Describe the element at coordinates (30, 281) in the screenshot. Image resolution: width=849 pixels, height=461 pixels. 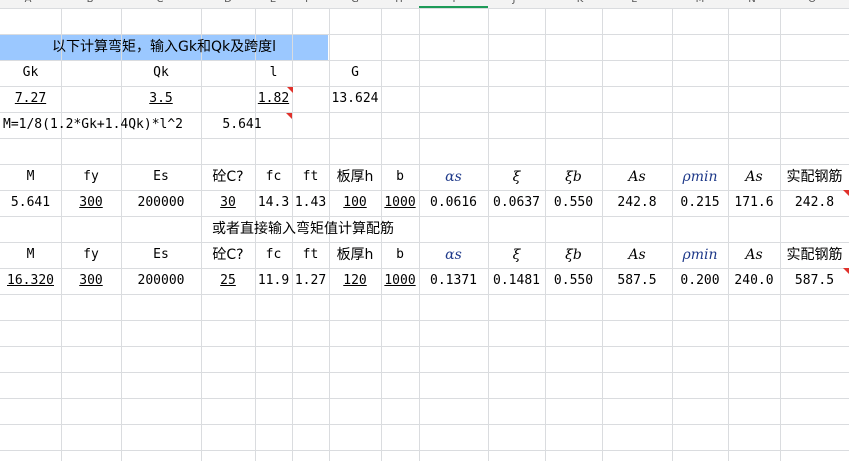
I see `t2-input-m: 16.320` at that location.